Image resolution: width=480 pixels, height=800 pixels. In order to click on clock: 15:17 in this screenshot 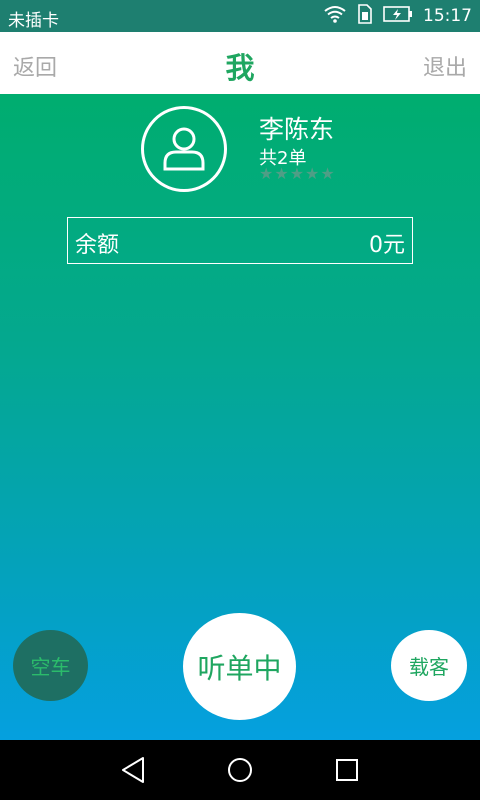, I will do `click(447, 16)`.